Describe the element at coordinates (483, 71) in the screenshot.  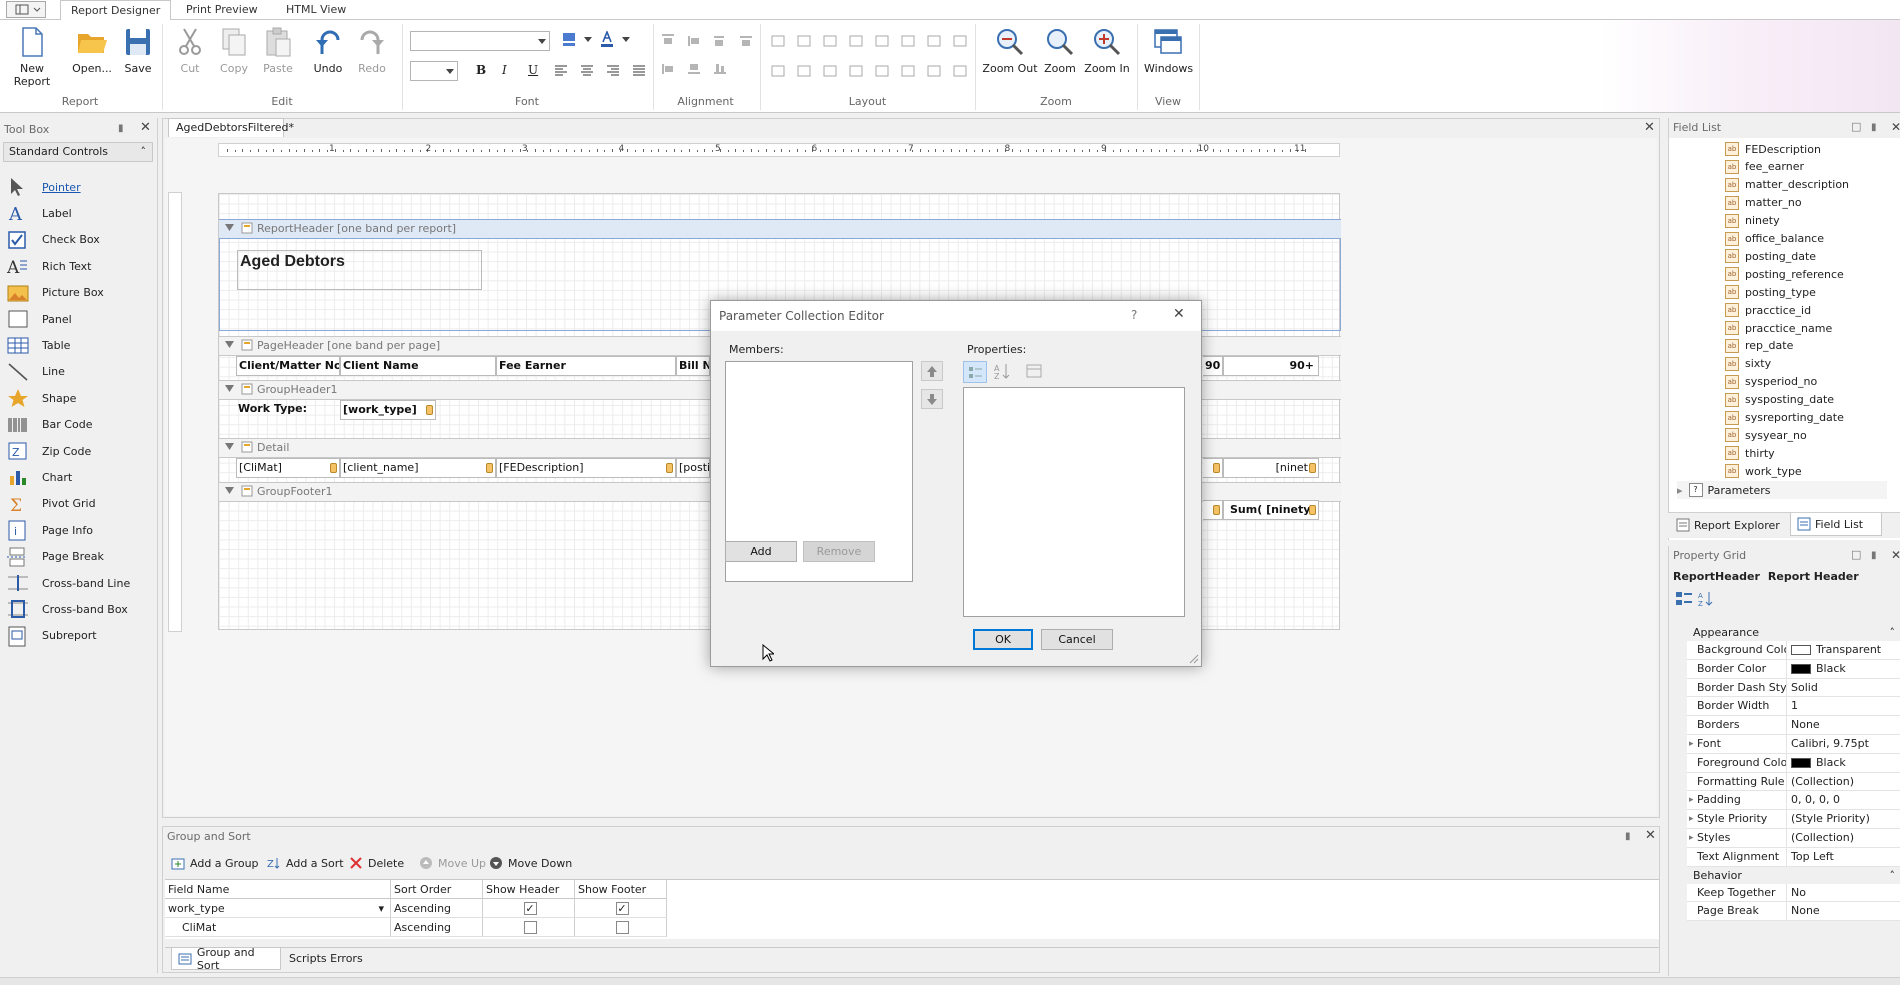
I see `bold-button: B` at that location.